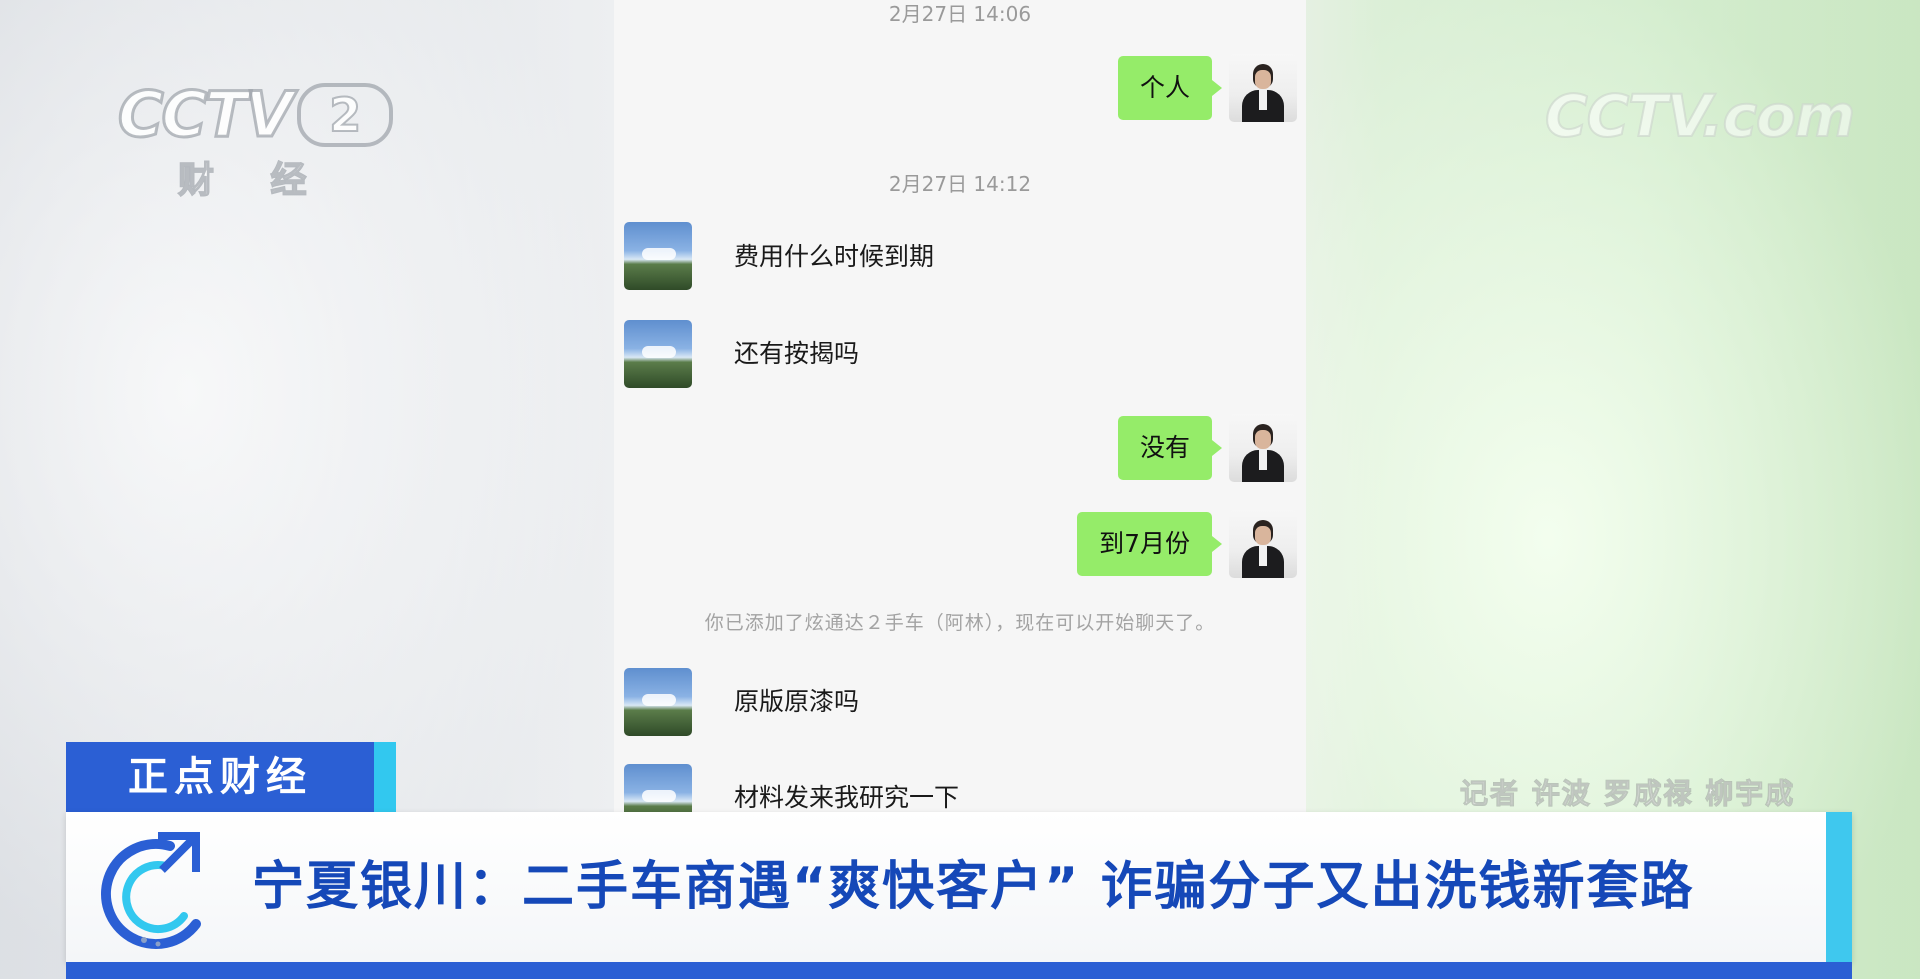 The height and width of the screenshot is (979, 1920). What do you see at coordinates (1170, 88) in the screenshot?
I see `sent-message: 个人` at bounding box center [1170, 88].